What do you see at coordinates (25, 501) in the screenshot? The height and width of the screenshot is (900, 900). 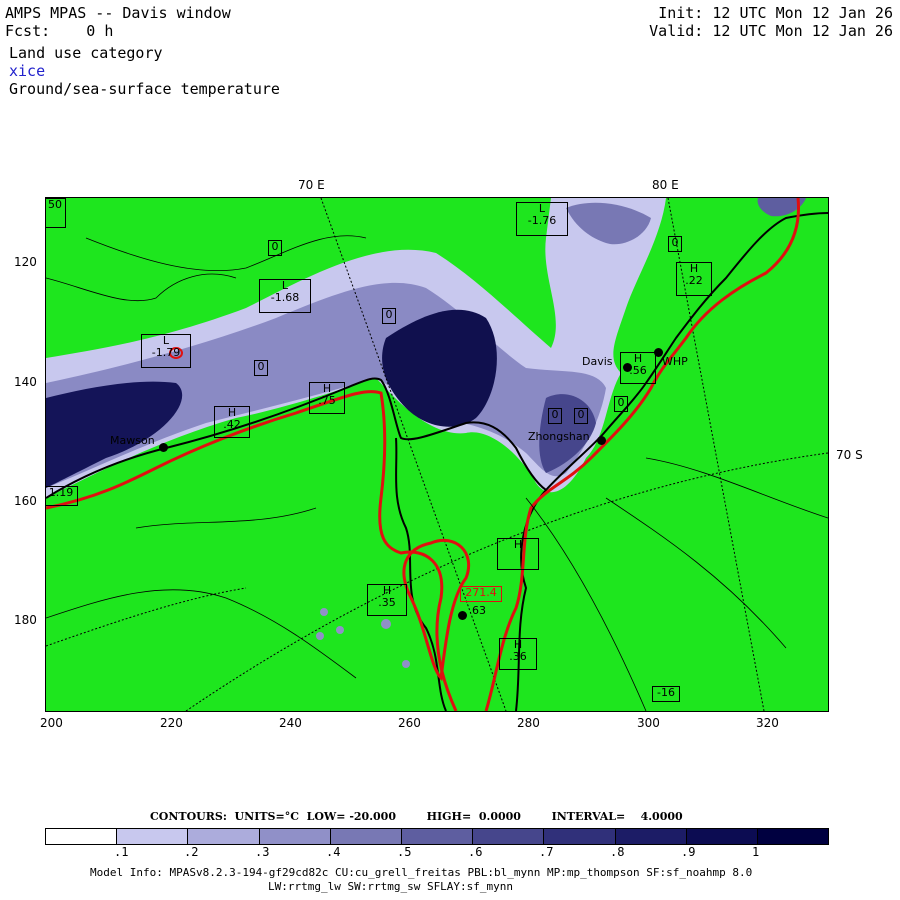 I see `y-tick-160: 160` at bounding box center [25, 501].